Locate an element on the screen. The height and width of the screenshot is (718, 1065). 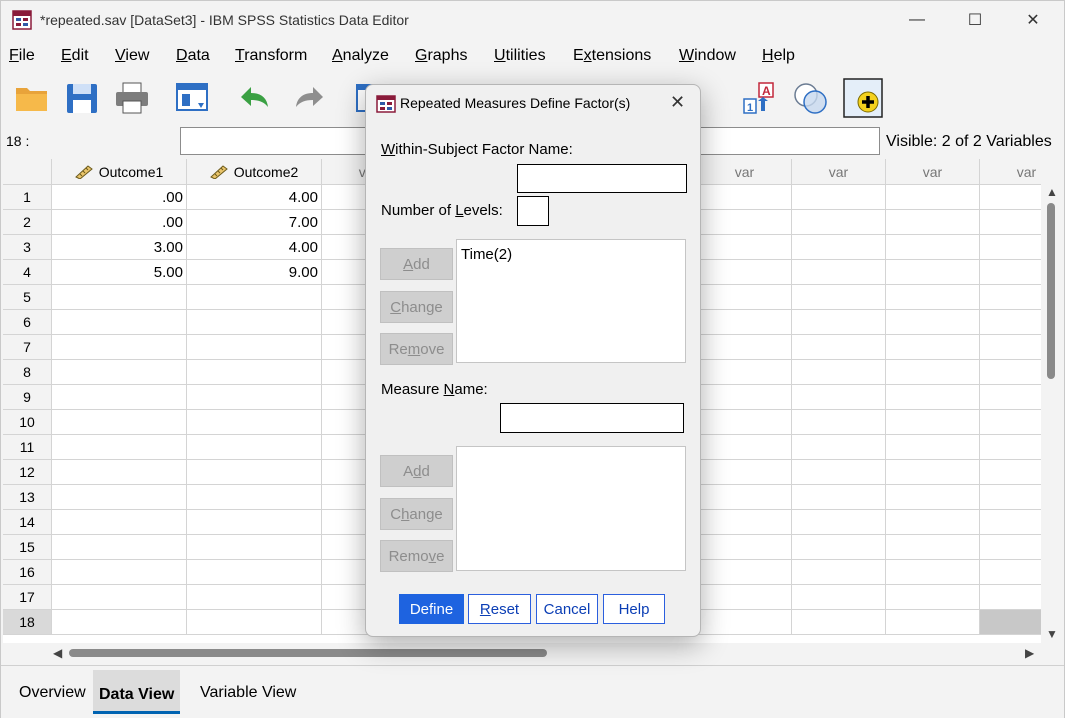
change-factor-button: Change is located at coordinates (416, 307).